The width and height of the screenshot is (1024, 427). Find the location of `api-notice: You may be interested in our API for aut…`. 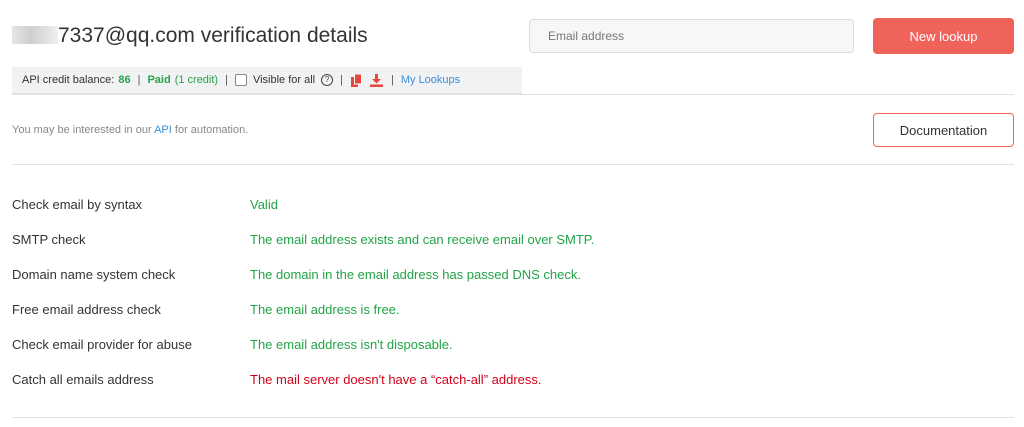

api-notice: You may be interested in our API for aut… is located at coordinates (130, 130).